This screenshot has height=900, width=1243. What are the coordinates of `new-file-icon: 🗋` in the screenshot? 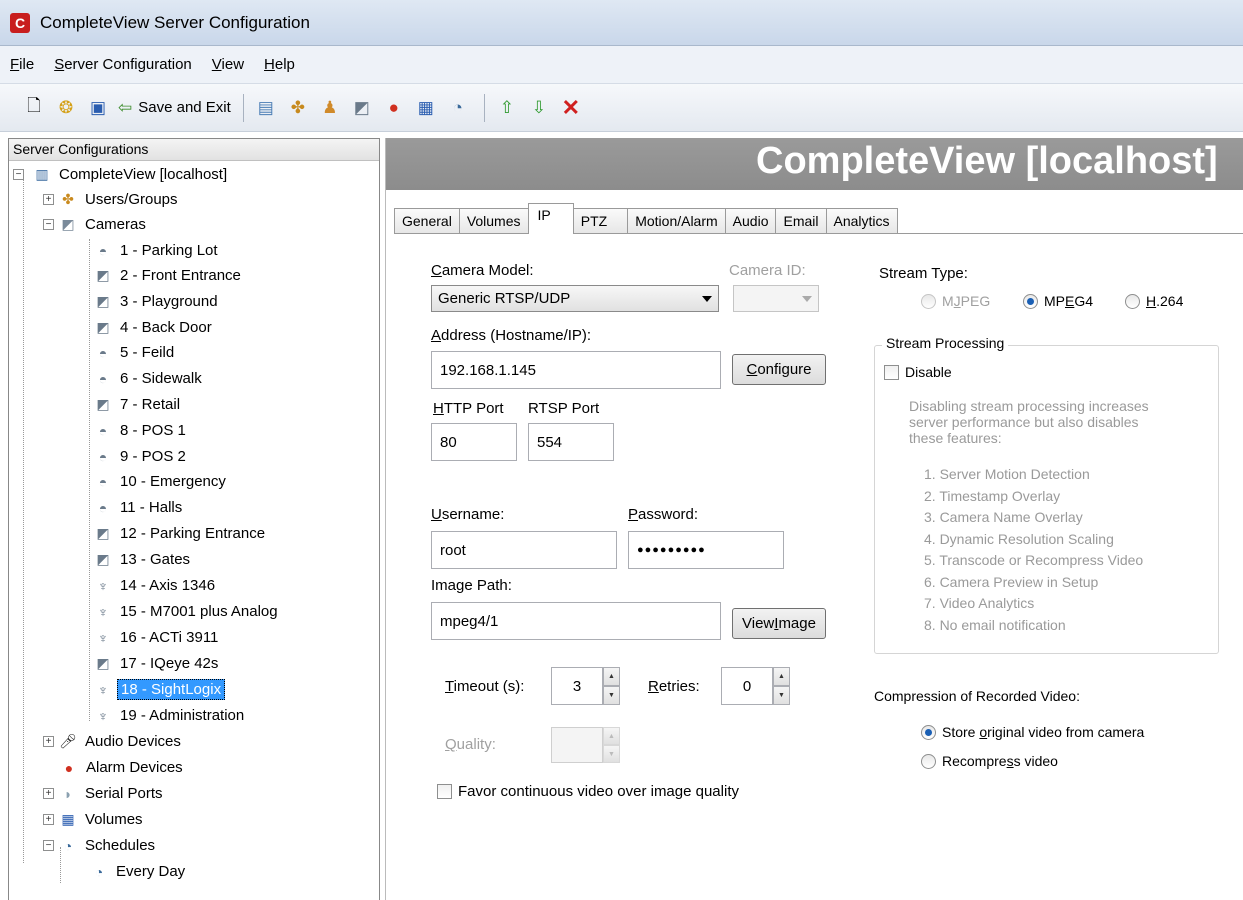 It's located at (34, 107).